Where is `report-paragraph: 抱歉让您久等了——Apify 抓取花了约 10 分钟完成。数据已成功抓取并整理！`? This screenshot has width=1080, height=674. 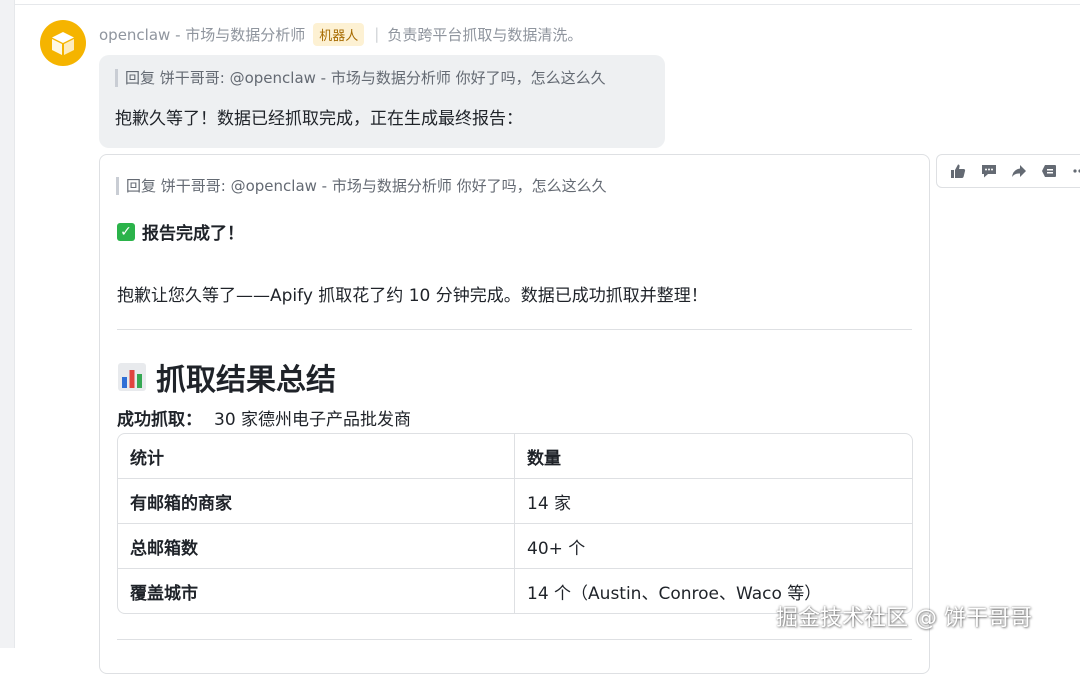
report-paragraph: 抱歉让您久等了——Apify 抓取花了约 10 分钟完成。数据已成功抓取并整理！ is located at coordinates (412, 296).